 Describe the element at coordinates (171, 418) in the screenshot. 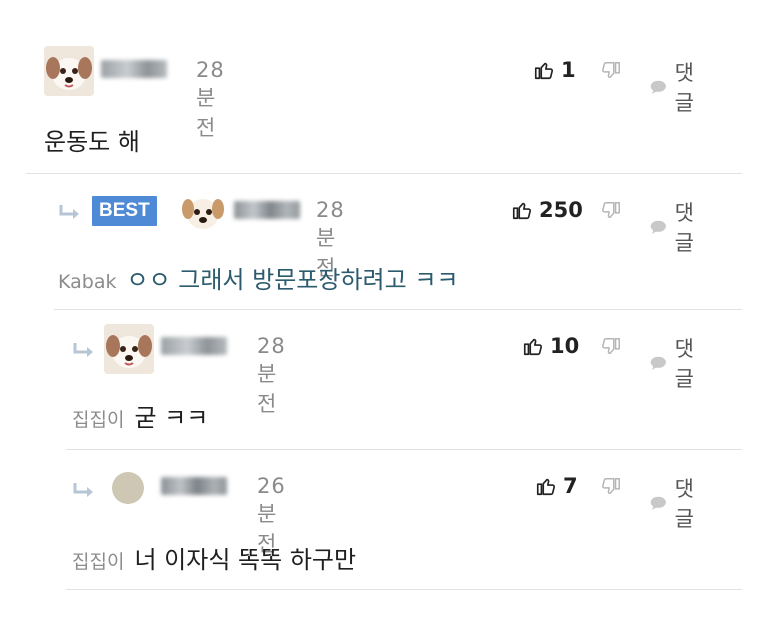

I see `comment-text: 굳 ㅋㅋ` at that location.